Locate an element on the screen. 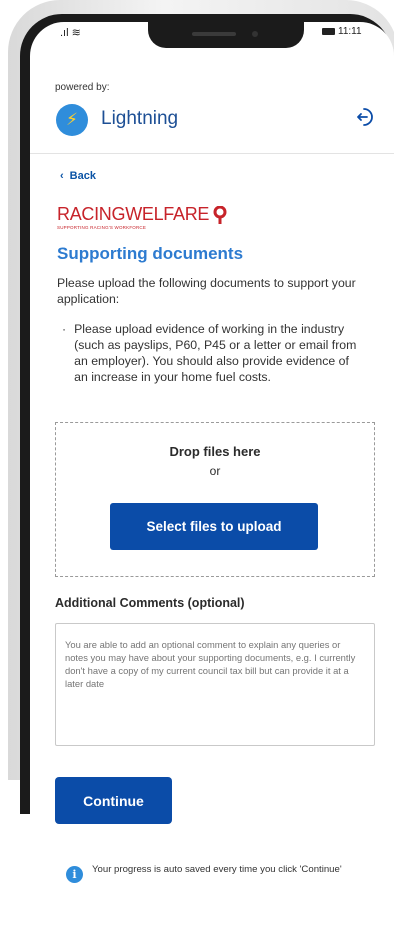  brand-name: Lightning is located at coordinates (140, 118).